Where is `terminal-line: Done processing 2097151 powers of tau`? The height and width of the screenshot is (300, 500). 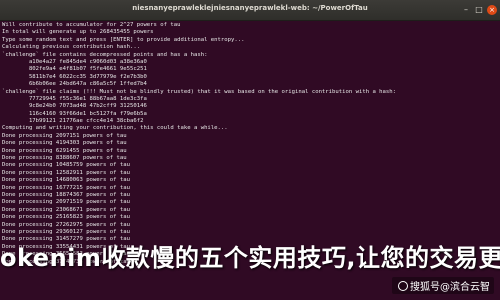 terminal-line: Done processing 2097151 powers of tau is located at coordinates (64, 135).